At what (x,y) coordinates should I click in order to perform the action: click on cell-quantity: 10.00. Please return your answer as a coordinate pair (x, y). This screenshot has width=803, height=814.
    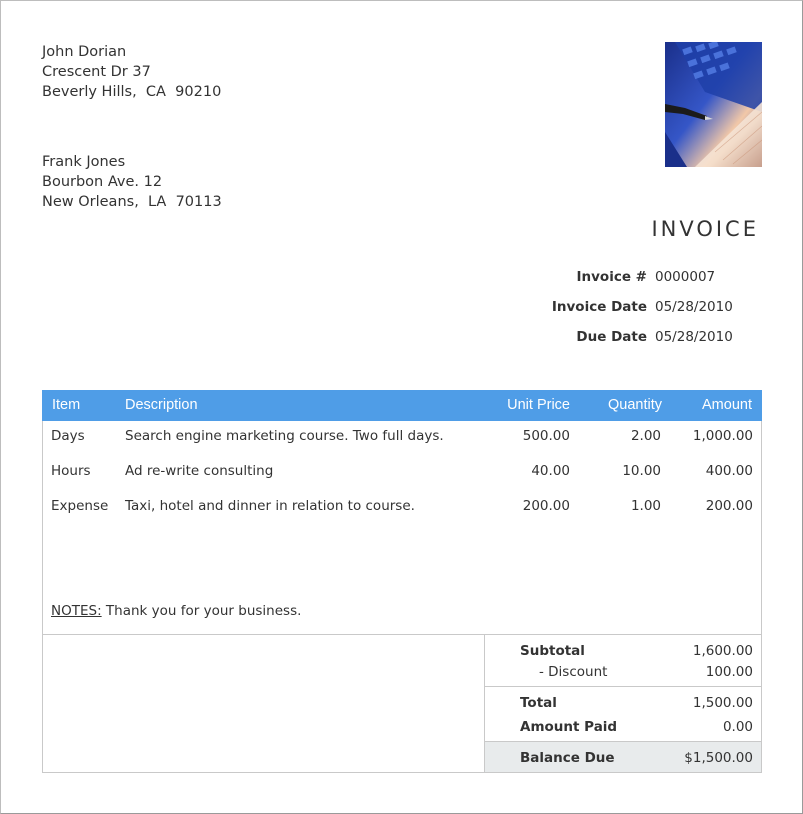
    Looking at the image, I should click on (641, 471).